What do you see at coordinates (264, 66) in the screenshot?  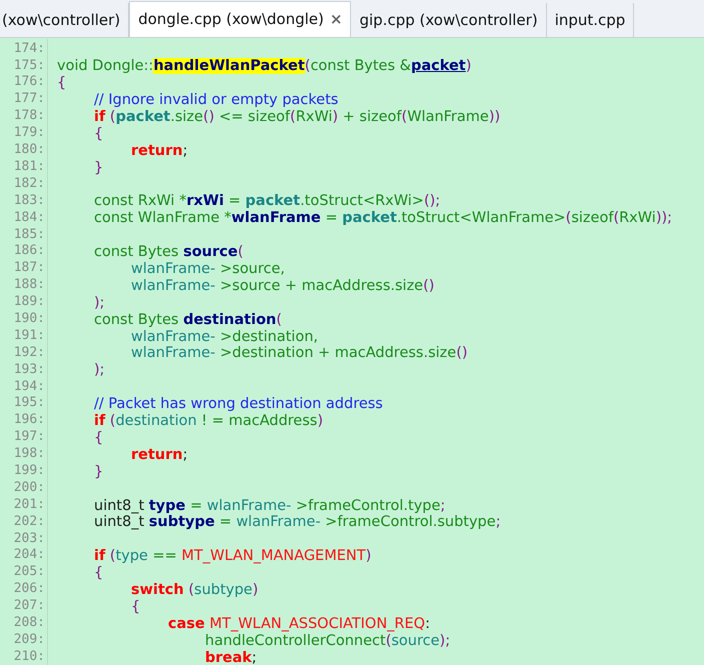 I see `code-line: void Dongle::handleWlanPacket(const Bytes &packet)` at bounding box center [264, 66].